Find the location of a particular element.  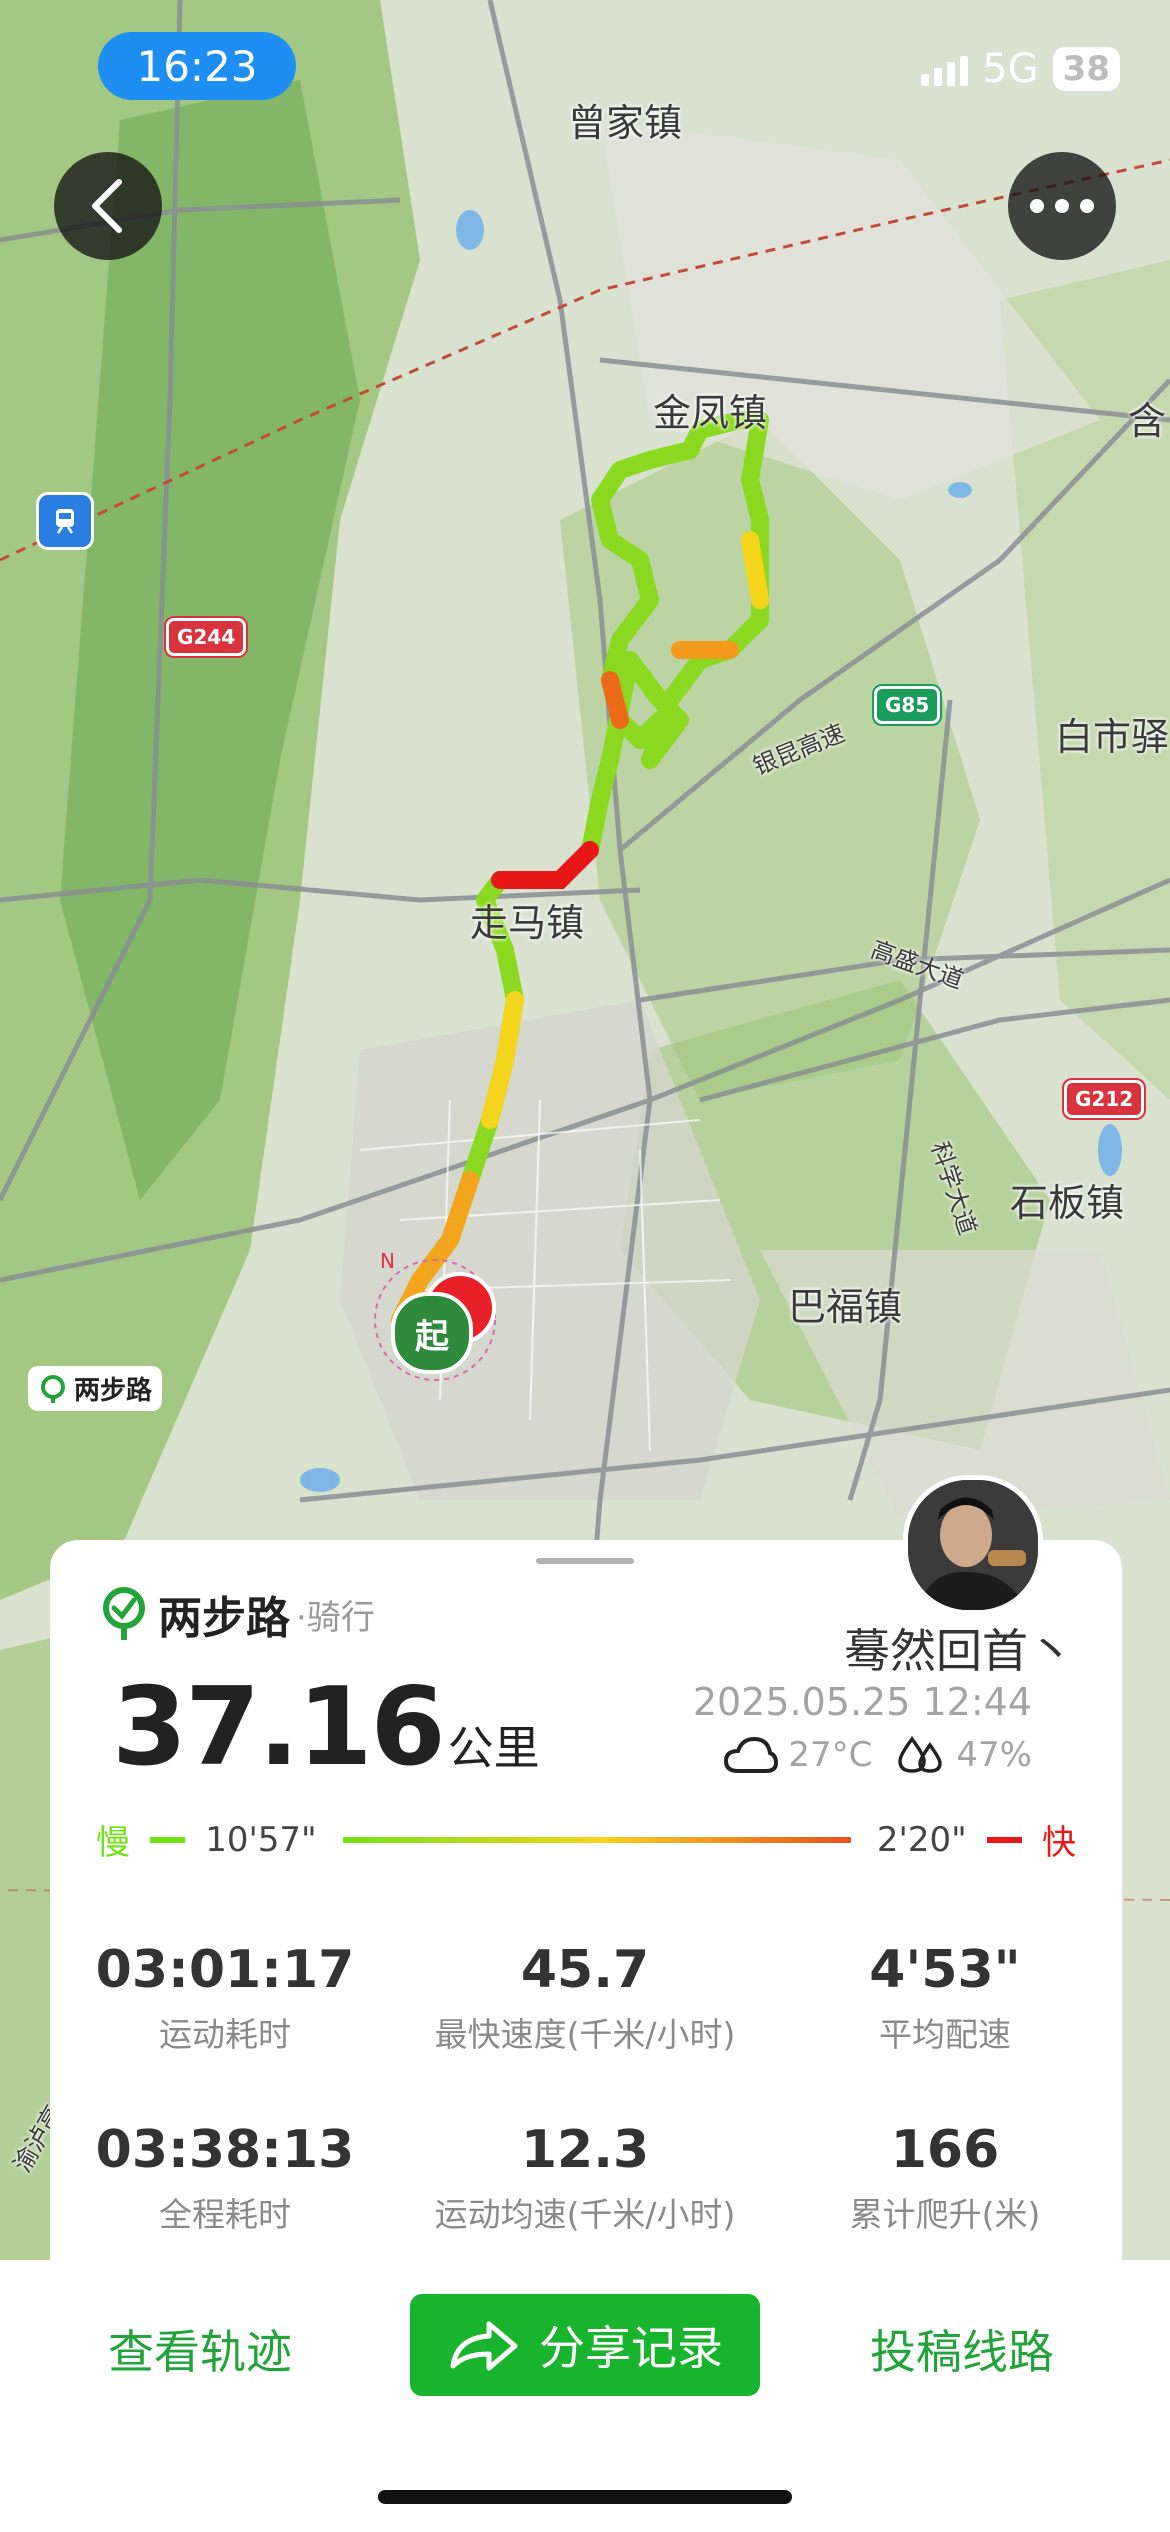

back-button is located at coordinates (108, 206).